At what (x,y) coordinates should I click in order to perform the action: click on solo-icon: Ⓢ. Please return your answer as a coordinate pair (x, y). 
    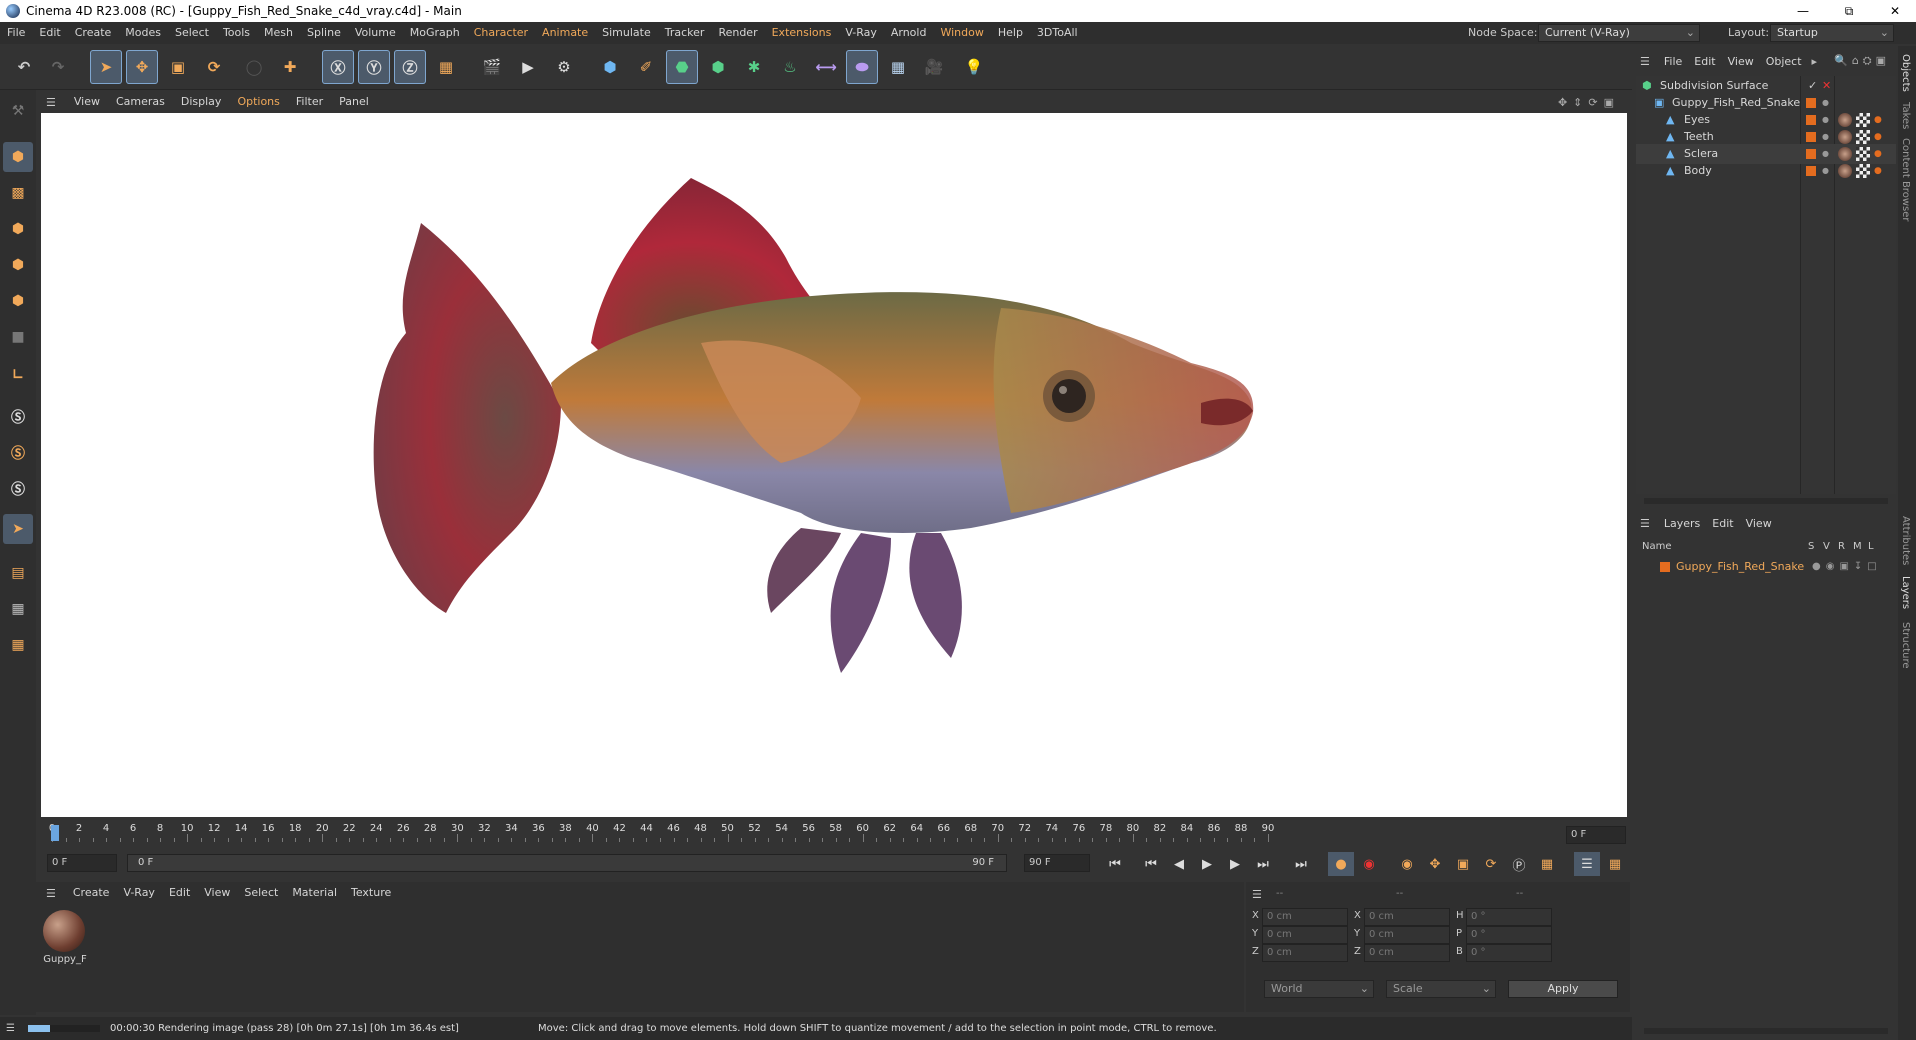
    Looking at the image, I should click on (18, 417).